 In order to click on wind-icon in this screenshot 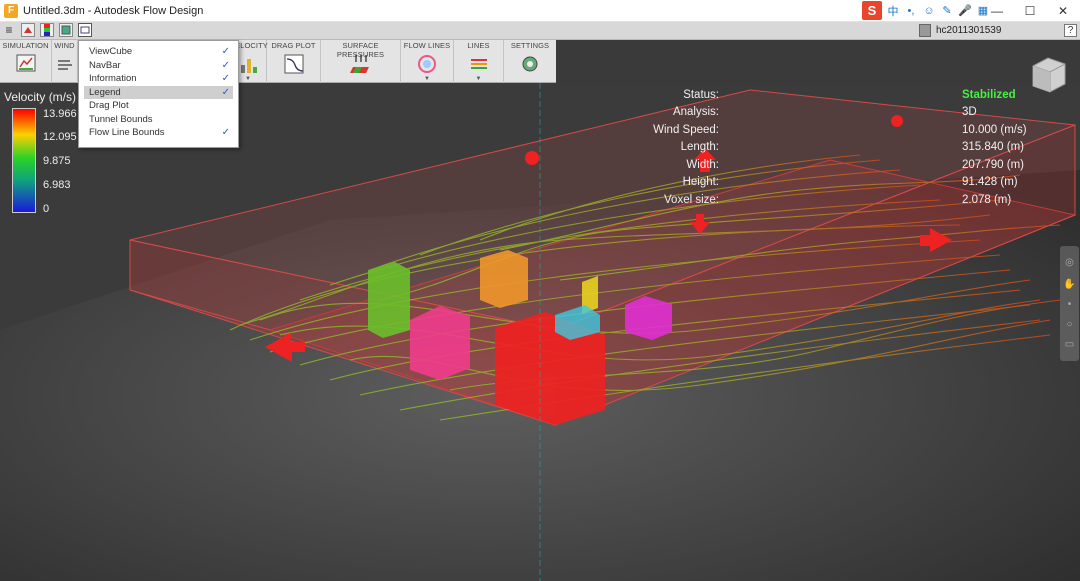, I will do `click(64, 65)`.